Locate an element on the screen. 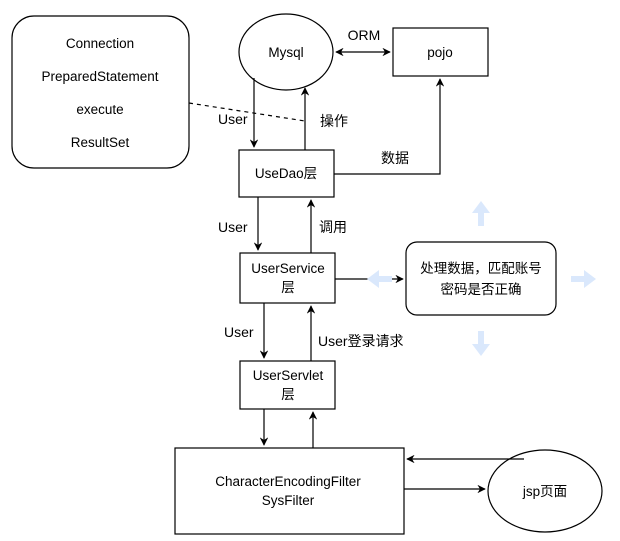 This screenshot has width=620, height=541. jsp-node: jsp页面 is located at coordinates (545, 491).